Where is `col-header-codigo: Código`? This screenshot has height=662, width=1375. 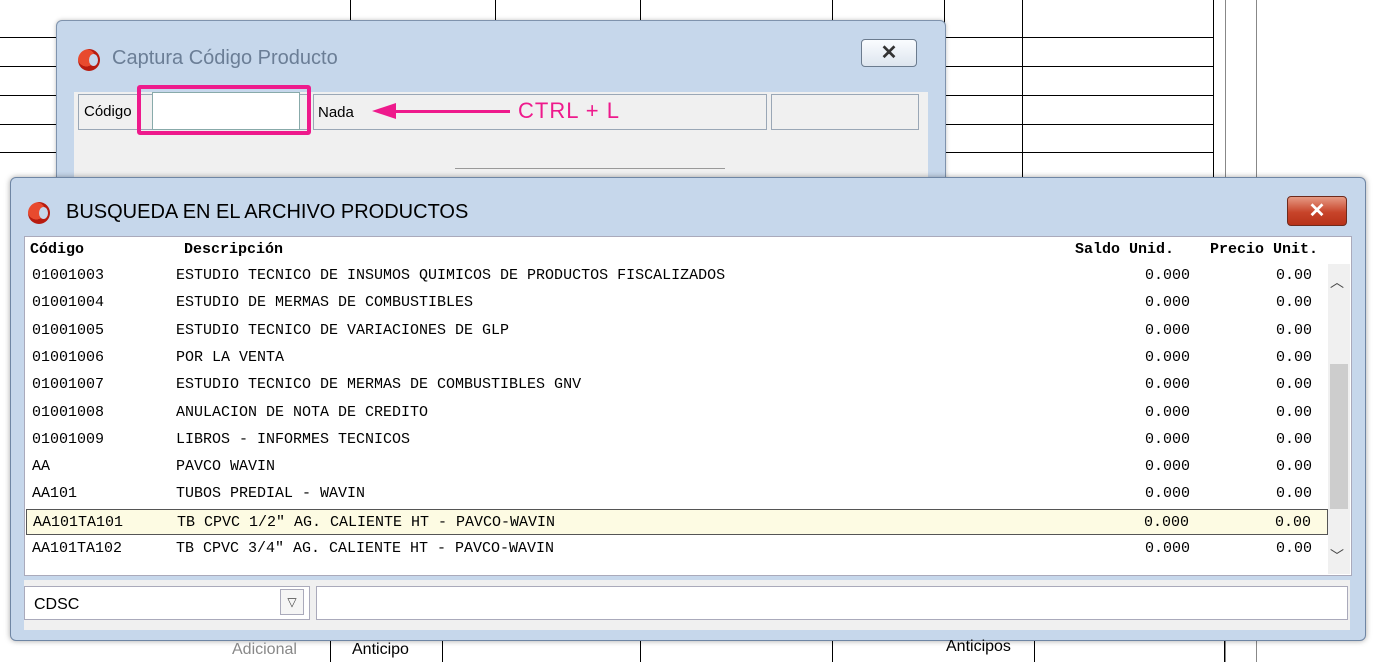 col-header-codigo: Código is located at coordinates (57, 249).